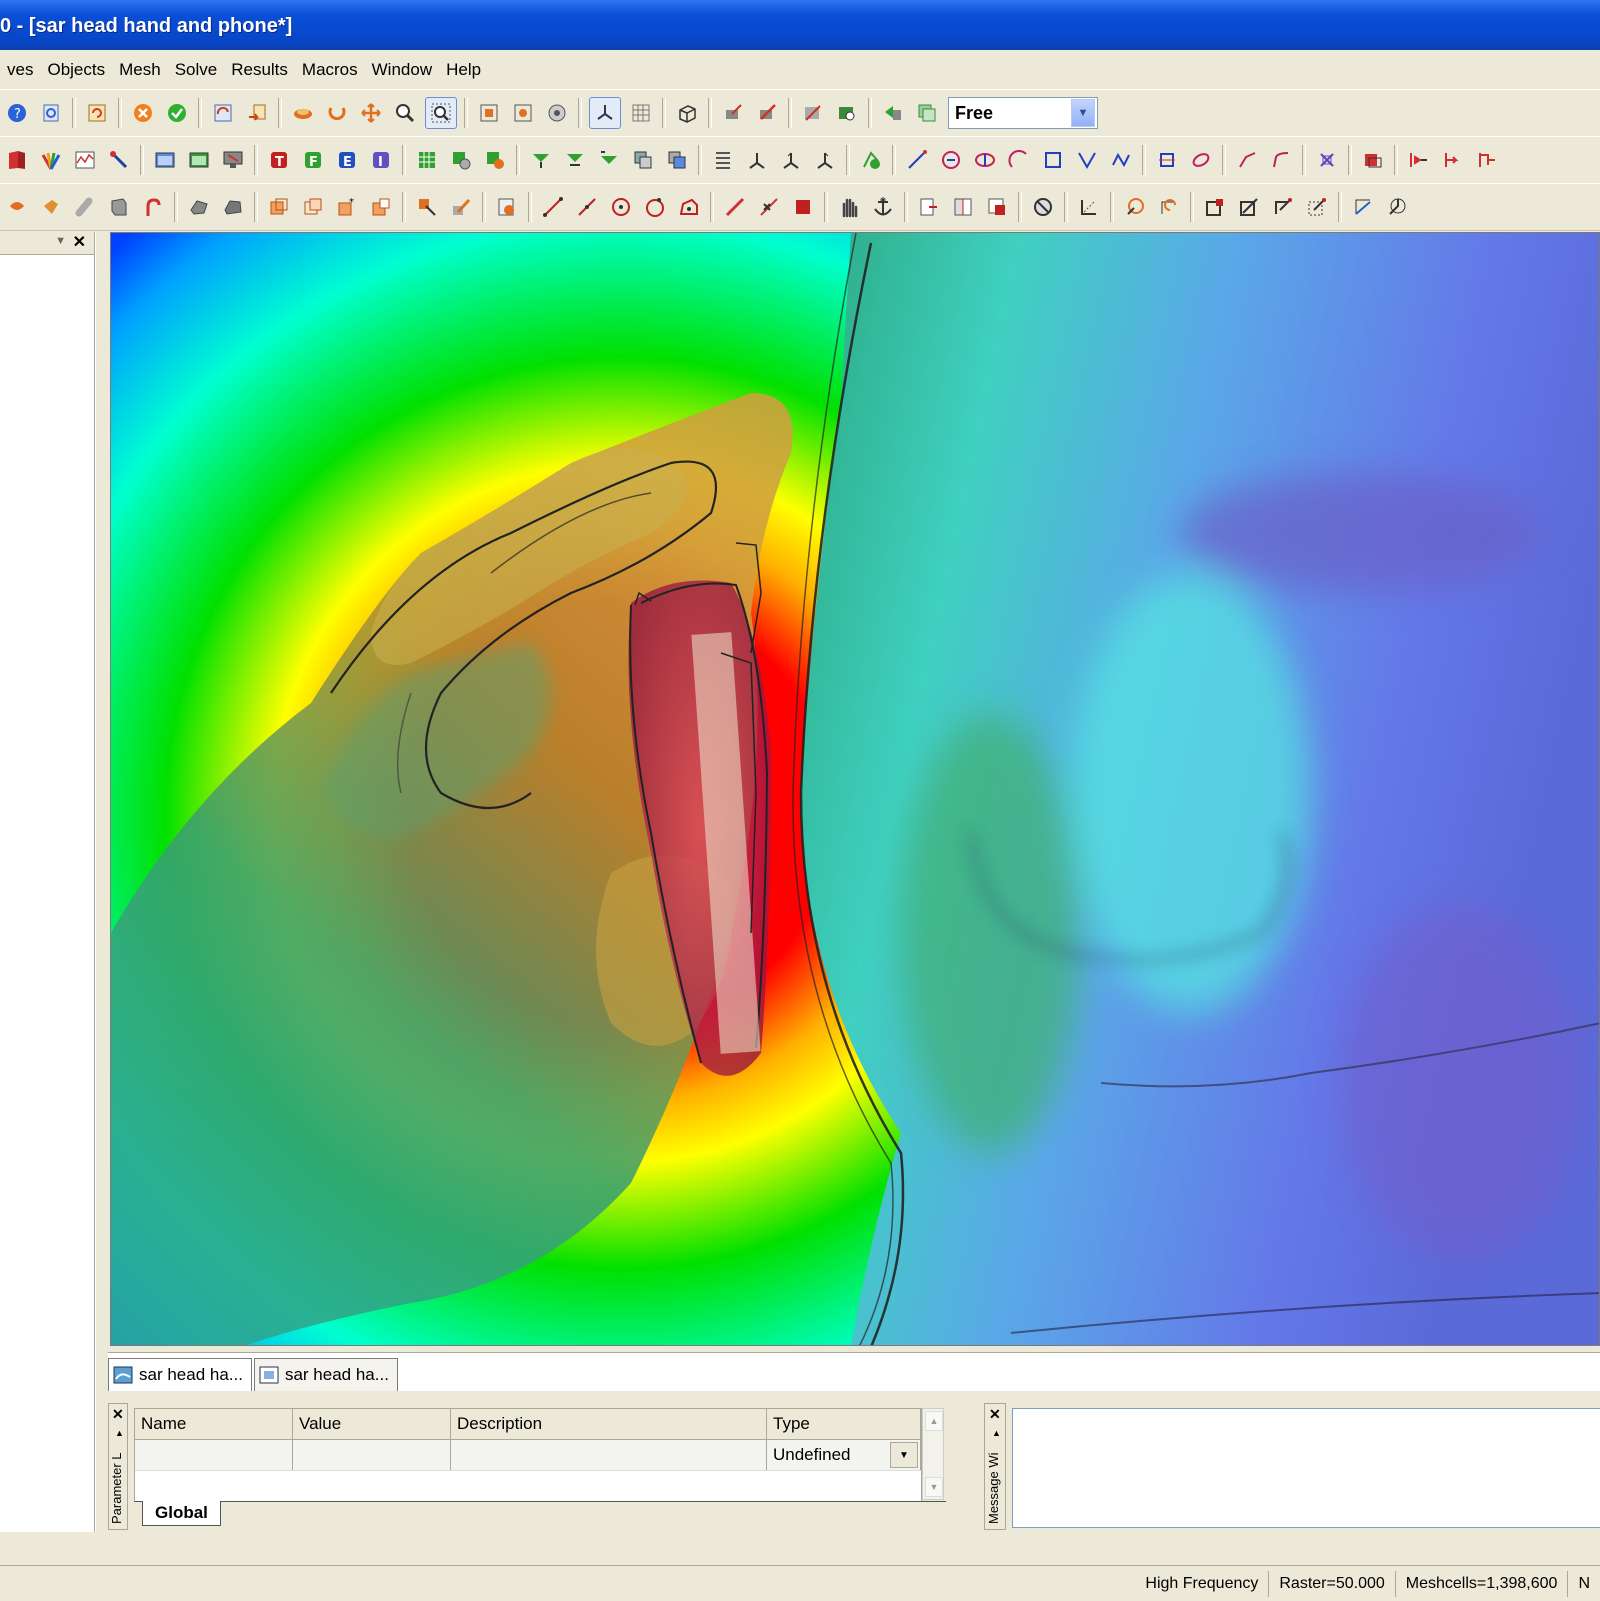 The width and height of the screenshot is (1600, 1601). I want to click on add-point-icon, so click(871, 160).